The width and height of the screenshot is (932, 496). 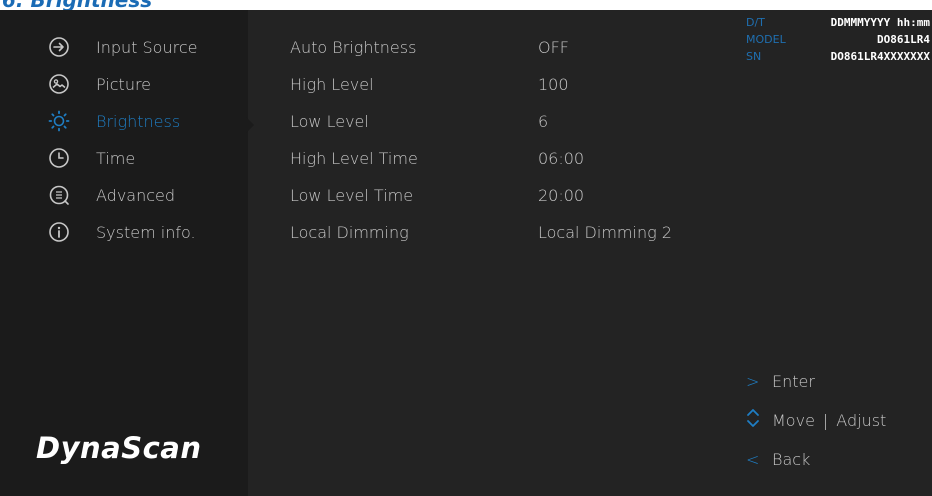 I want to click on menu-item-system-info: System info., so click(x=143, y=232).